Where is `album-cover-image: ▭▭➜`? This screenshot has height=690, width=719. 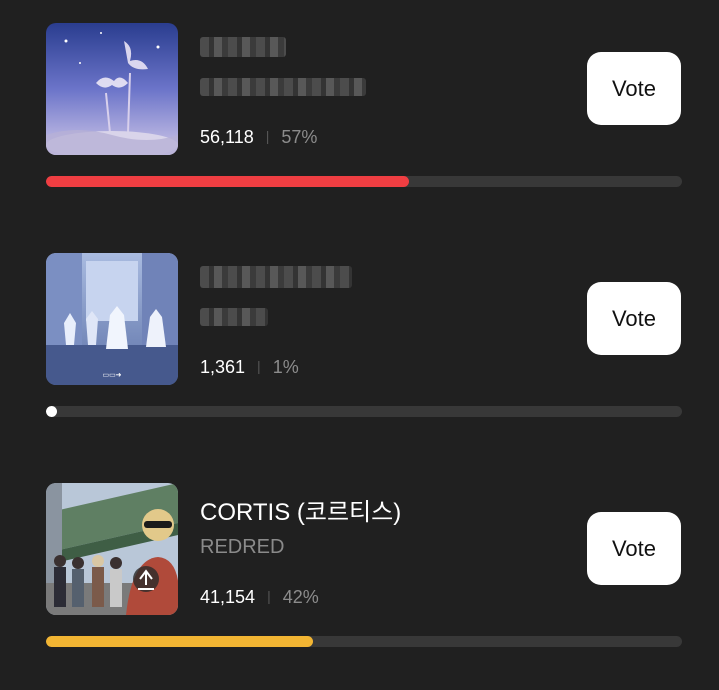
album-cover-image: ▭▭➜ is located at coordinates (112, 319).